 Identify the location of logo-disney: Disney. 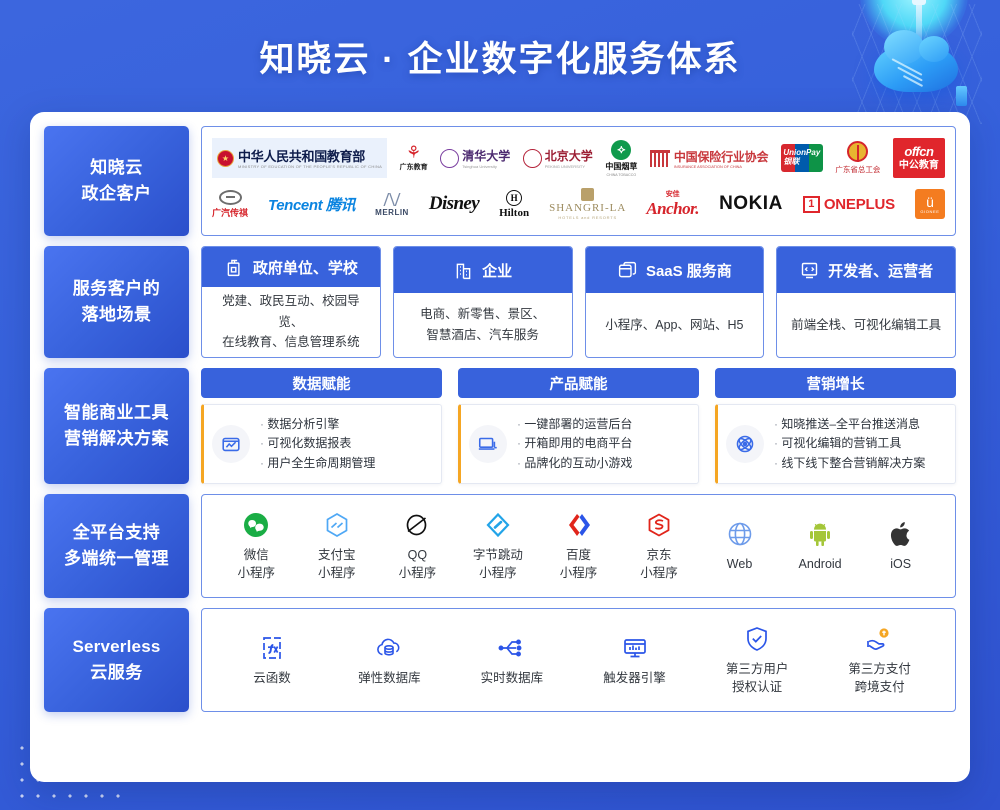
(454, 204).